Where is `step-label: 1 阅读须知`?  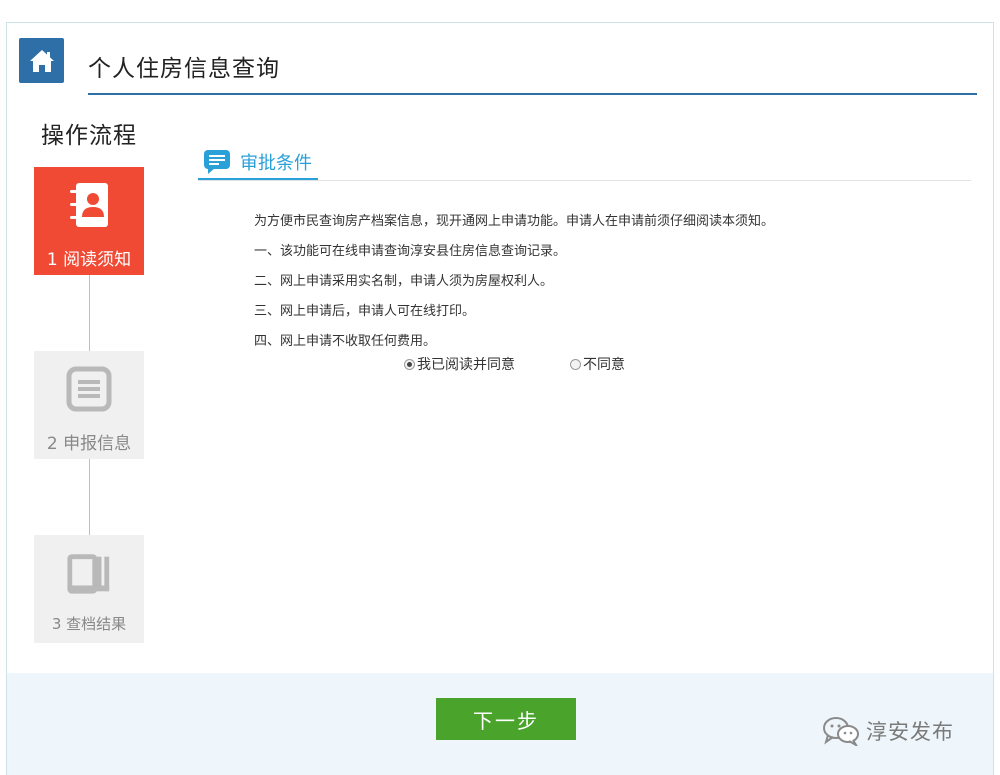
step-label: 1 阅读须知 is located at coordinates (89, 260).